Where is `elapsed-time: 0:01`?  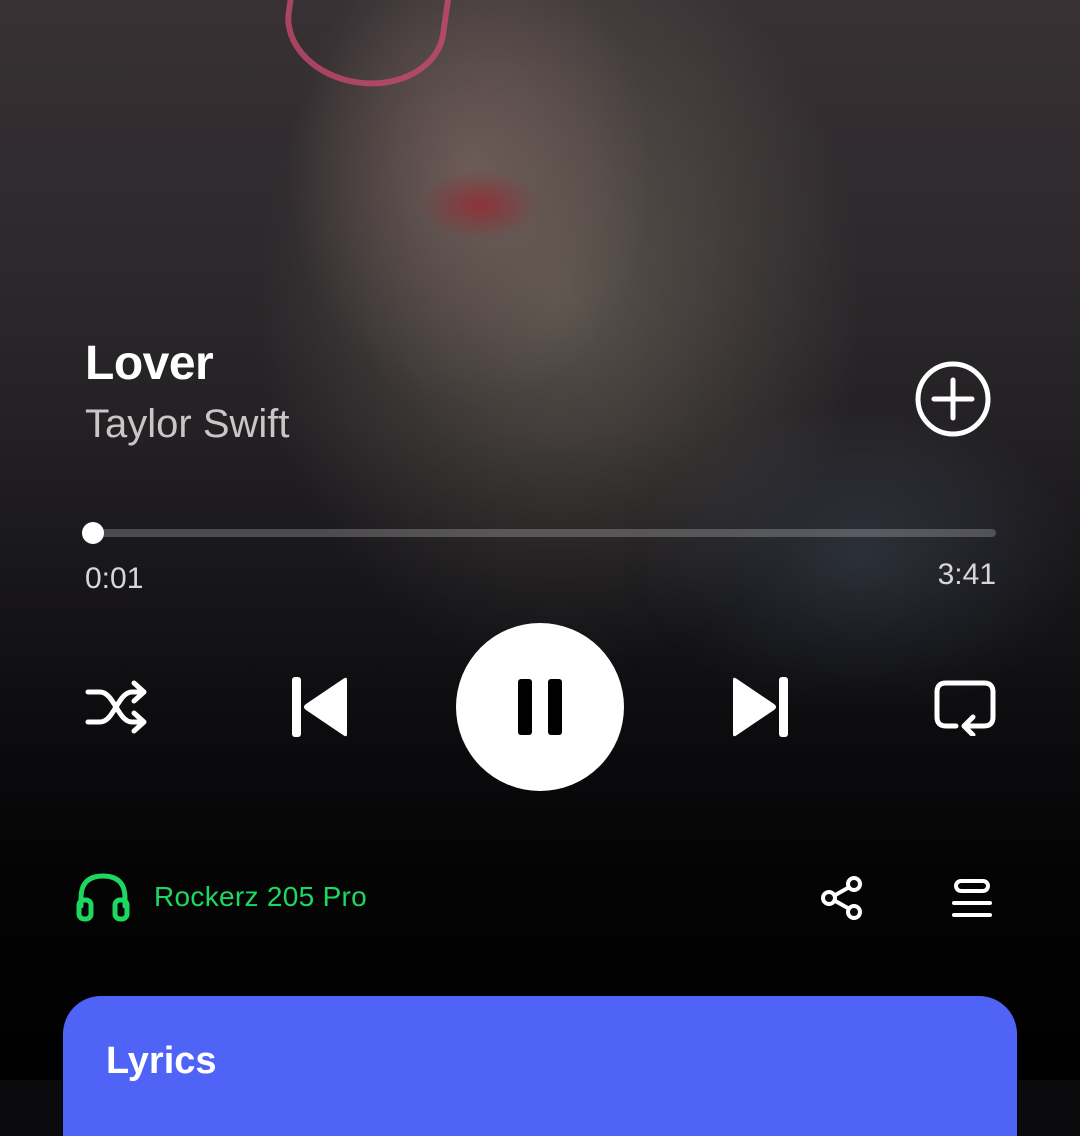 elapsed-time: 0:01 is located at coordinates (114, 578).